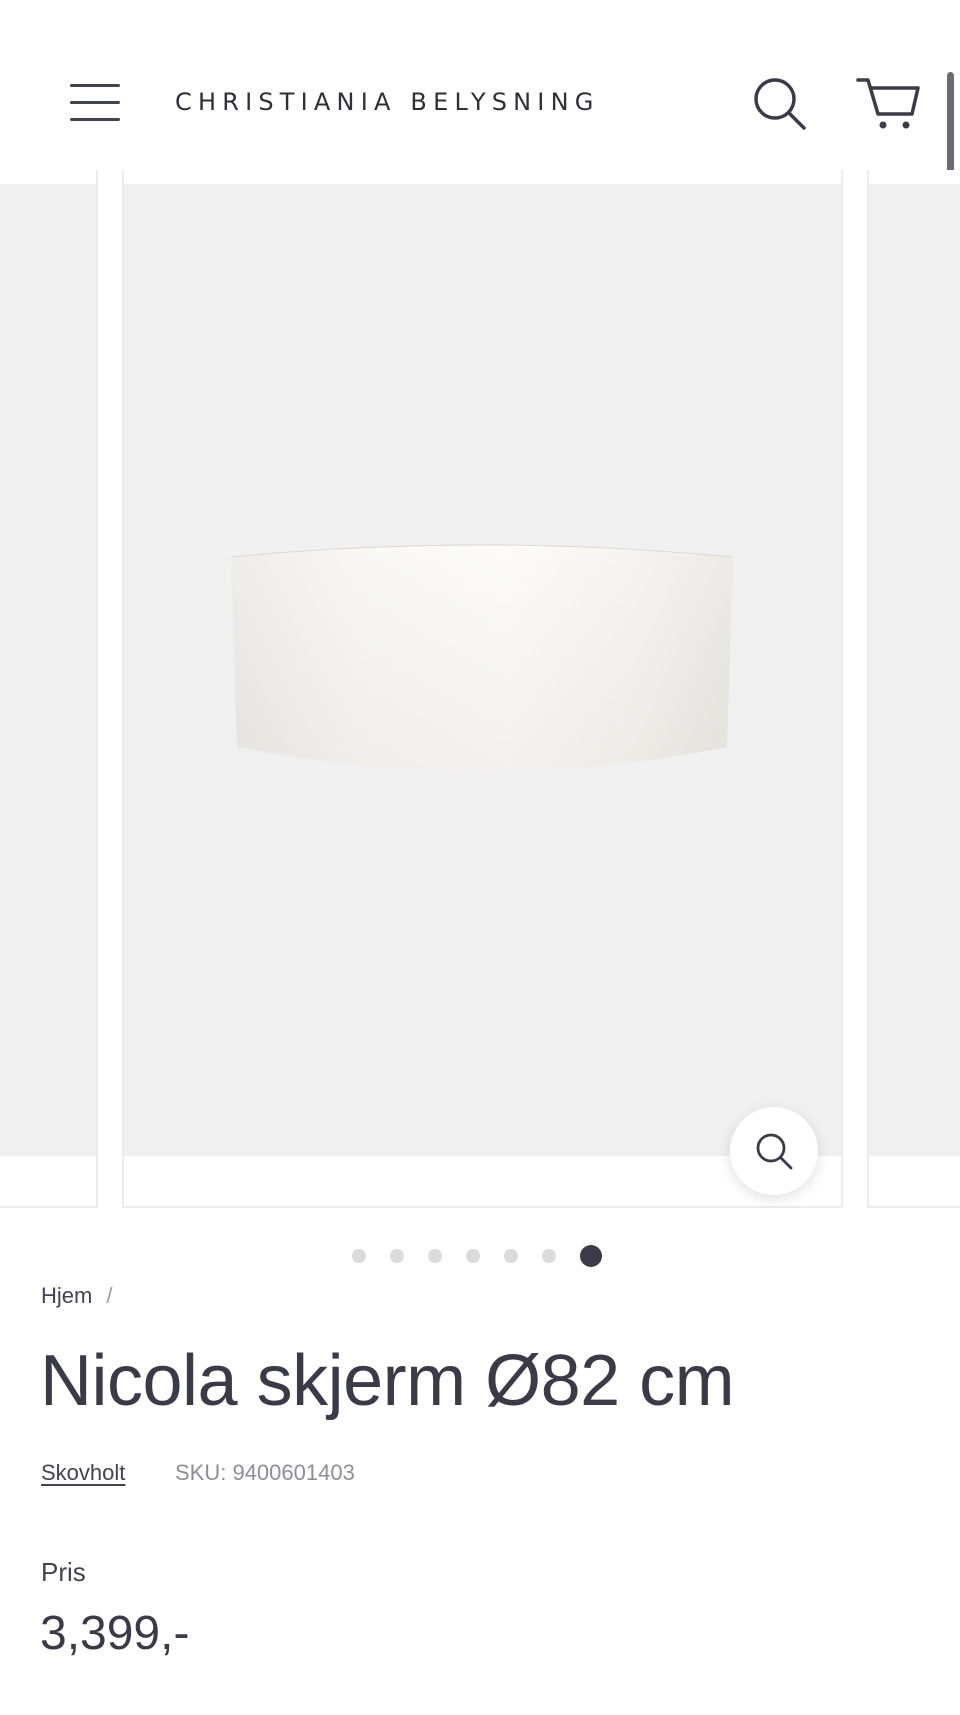 The height and width of the screenshot is (1715, 960). What do you see at coordinates (591, 1256) in the screenshot?
I see `gallery-dot-active` at bounding box center [591, 1256].